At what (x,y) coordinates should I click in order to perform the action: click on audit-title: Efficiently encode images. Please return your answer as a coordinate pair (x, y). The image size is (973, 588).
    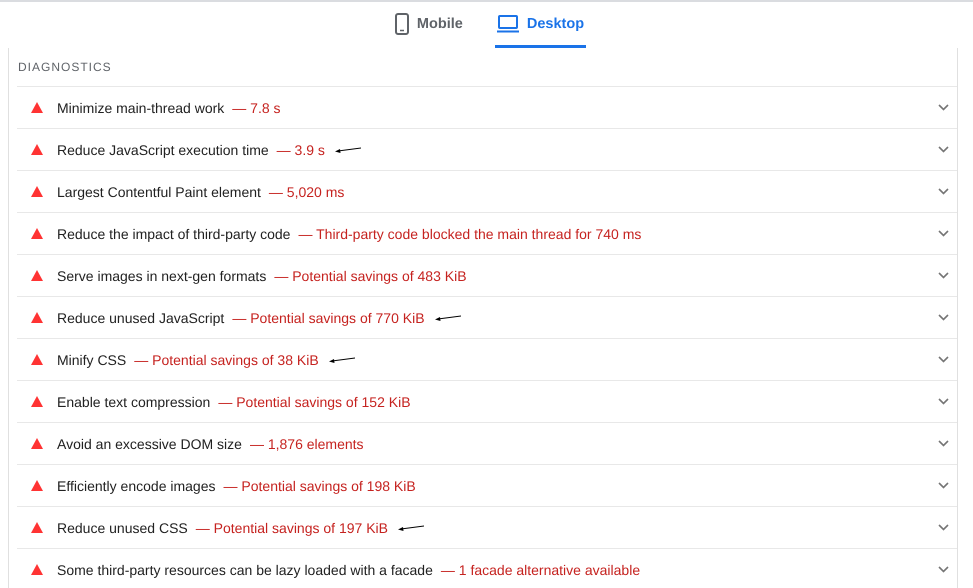
    Looking at the image, I should click on (136, 486).